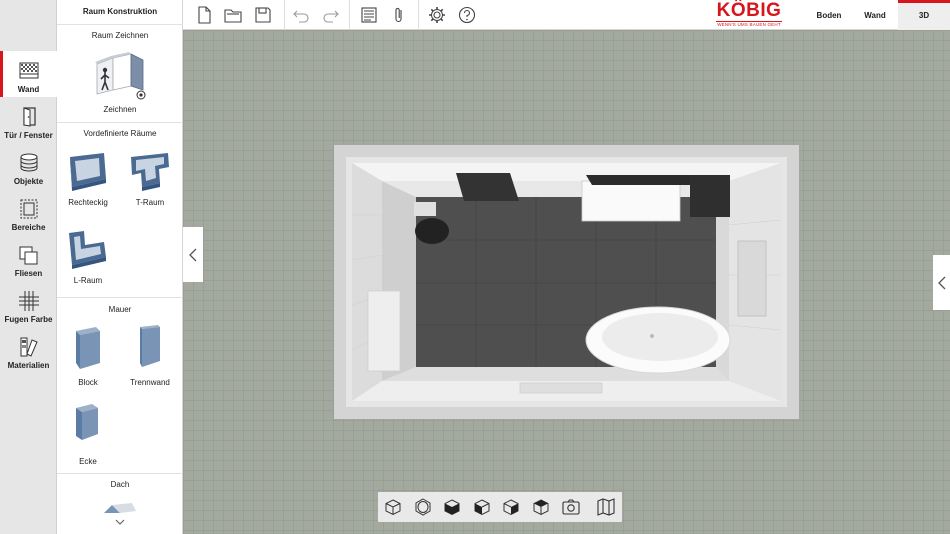  I want to click on nav-item-grout-color: Fugen Farbe, so click(28, 304).